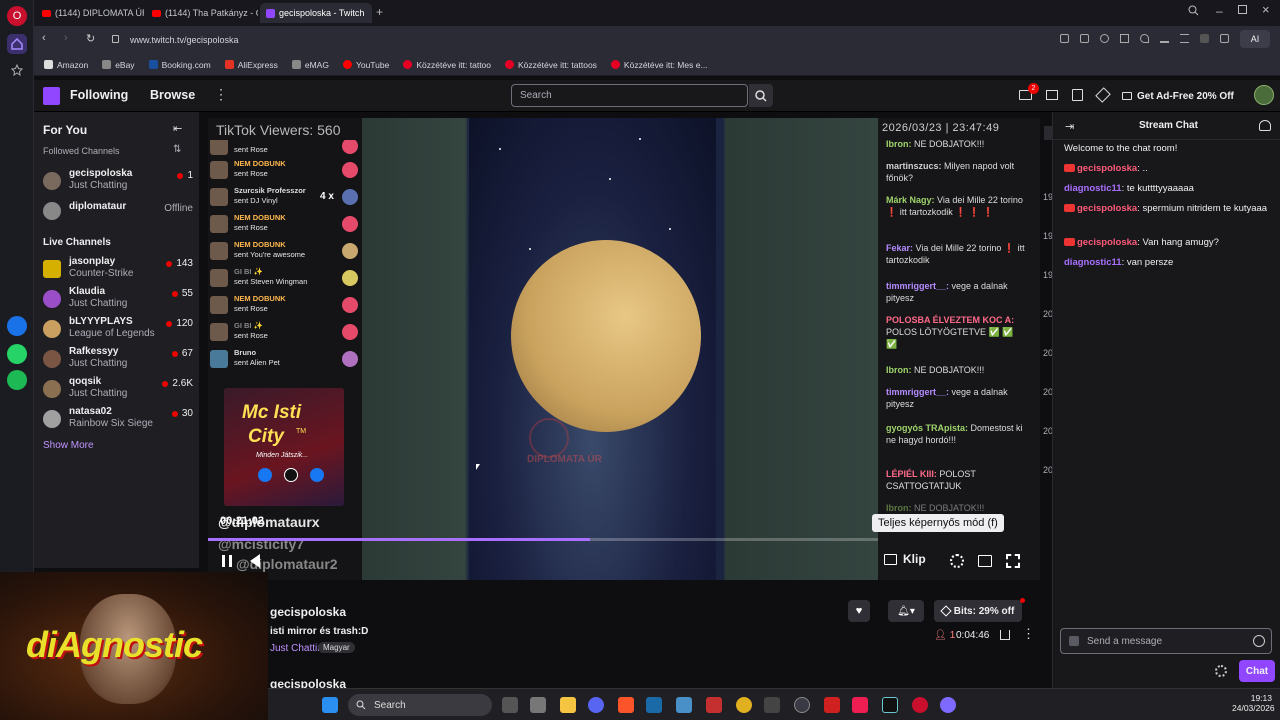  Describe the element at coordinates (227, 561) in the screenshot. I see `pause-button` at that location.